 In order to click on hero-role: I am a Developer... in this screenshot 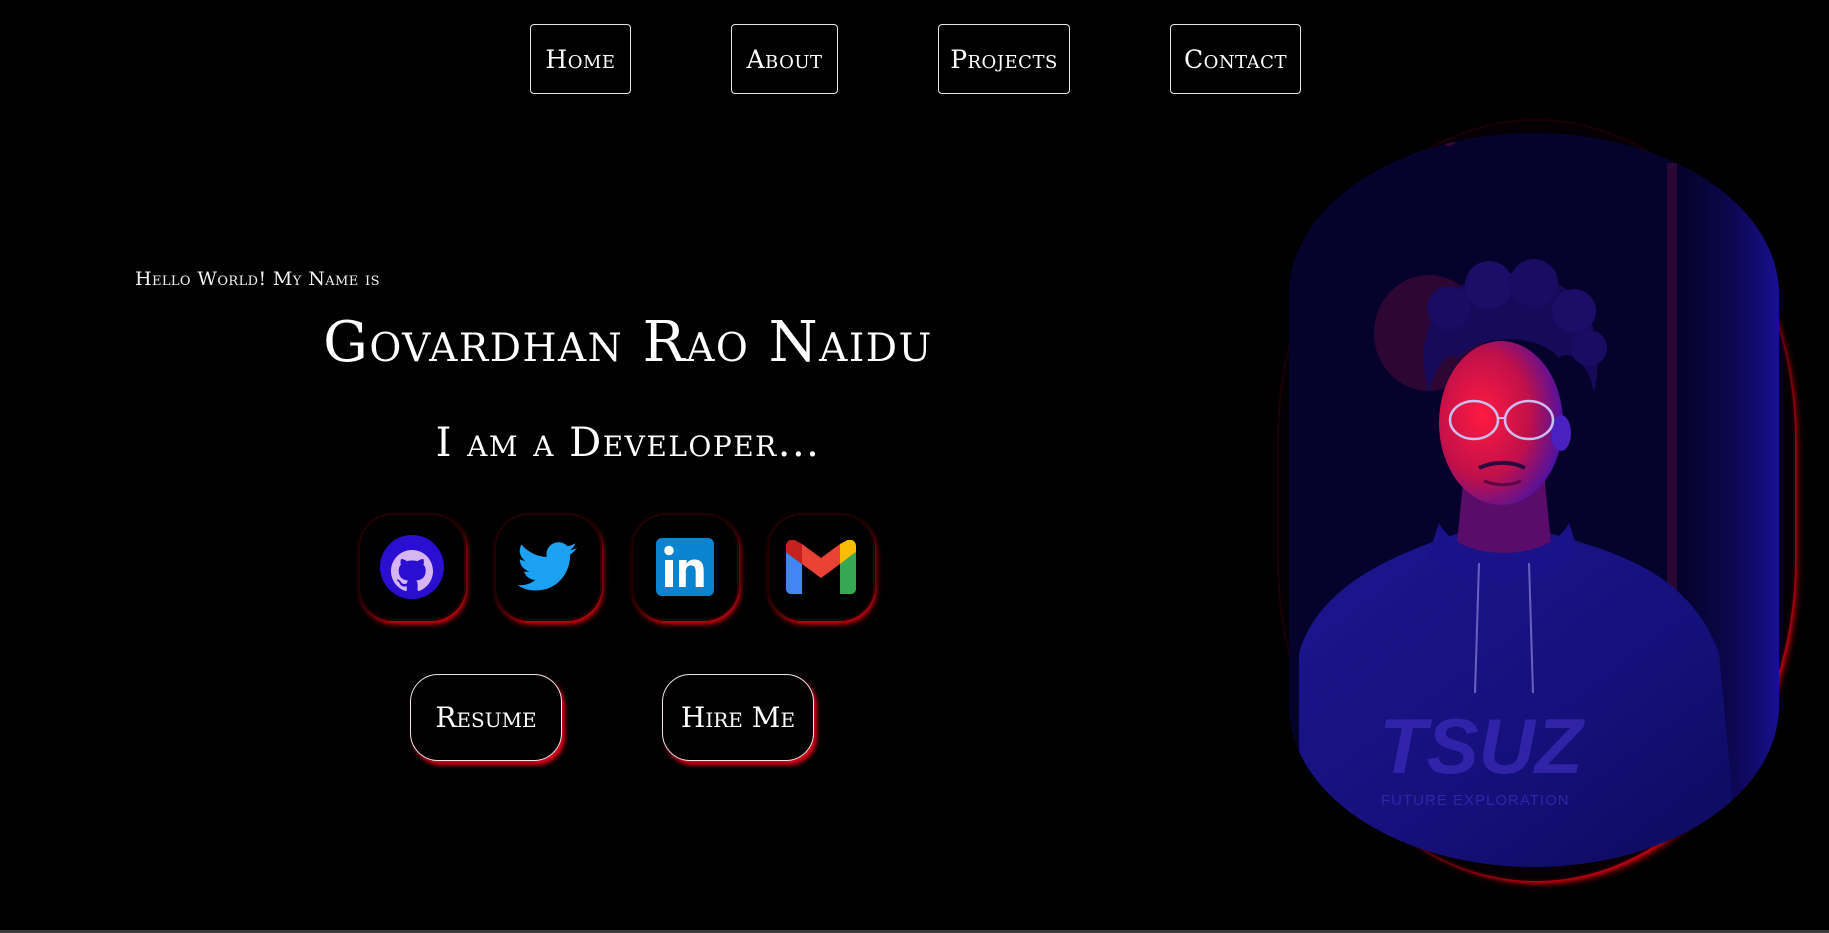, I will do `click(628, 443)`.